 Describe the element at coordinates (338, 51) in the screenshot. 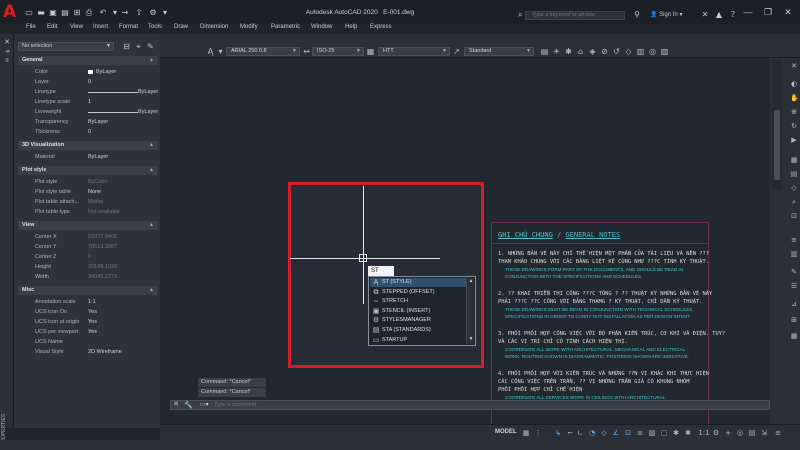

I see `dim-style-select: ISO-25 ▼` at that location.